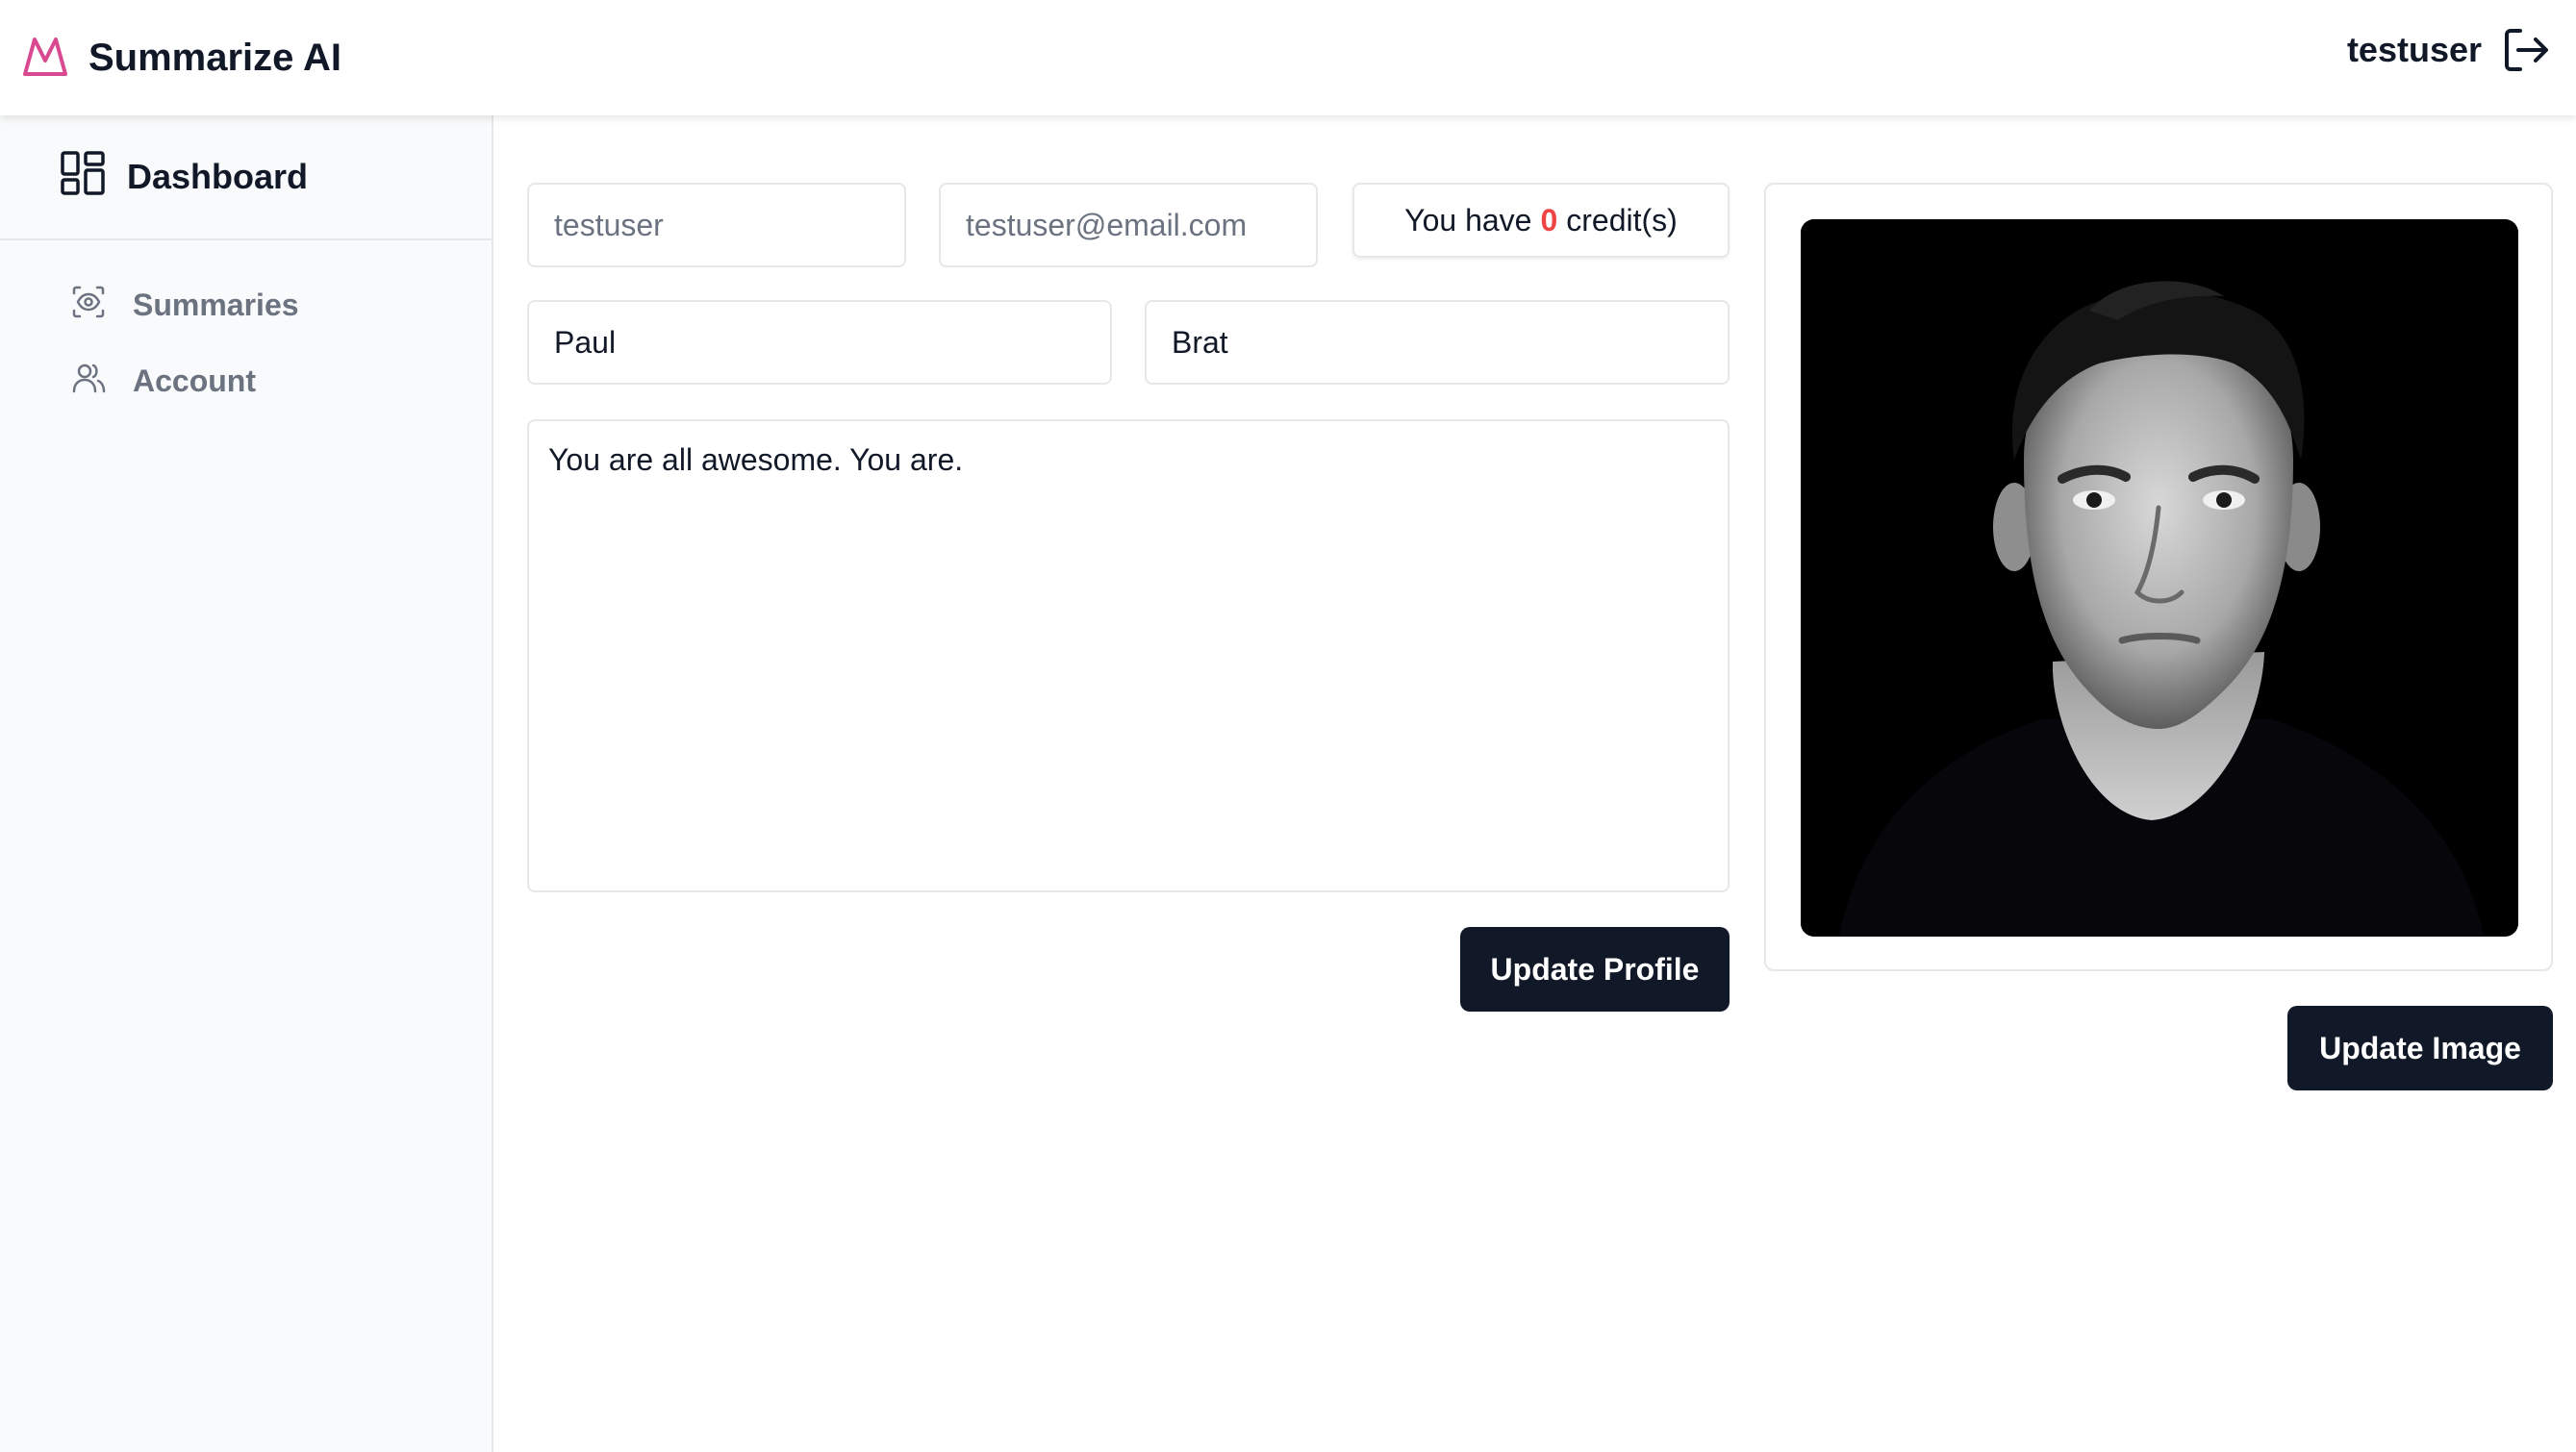 Image resolution: width=2576 pixels, height=1452 pixels. Describe the element at coordinates (215, 58) in the screenshot. I see `app-name: Summarize AI` at that location.